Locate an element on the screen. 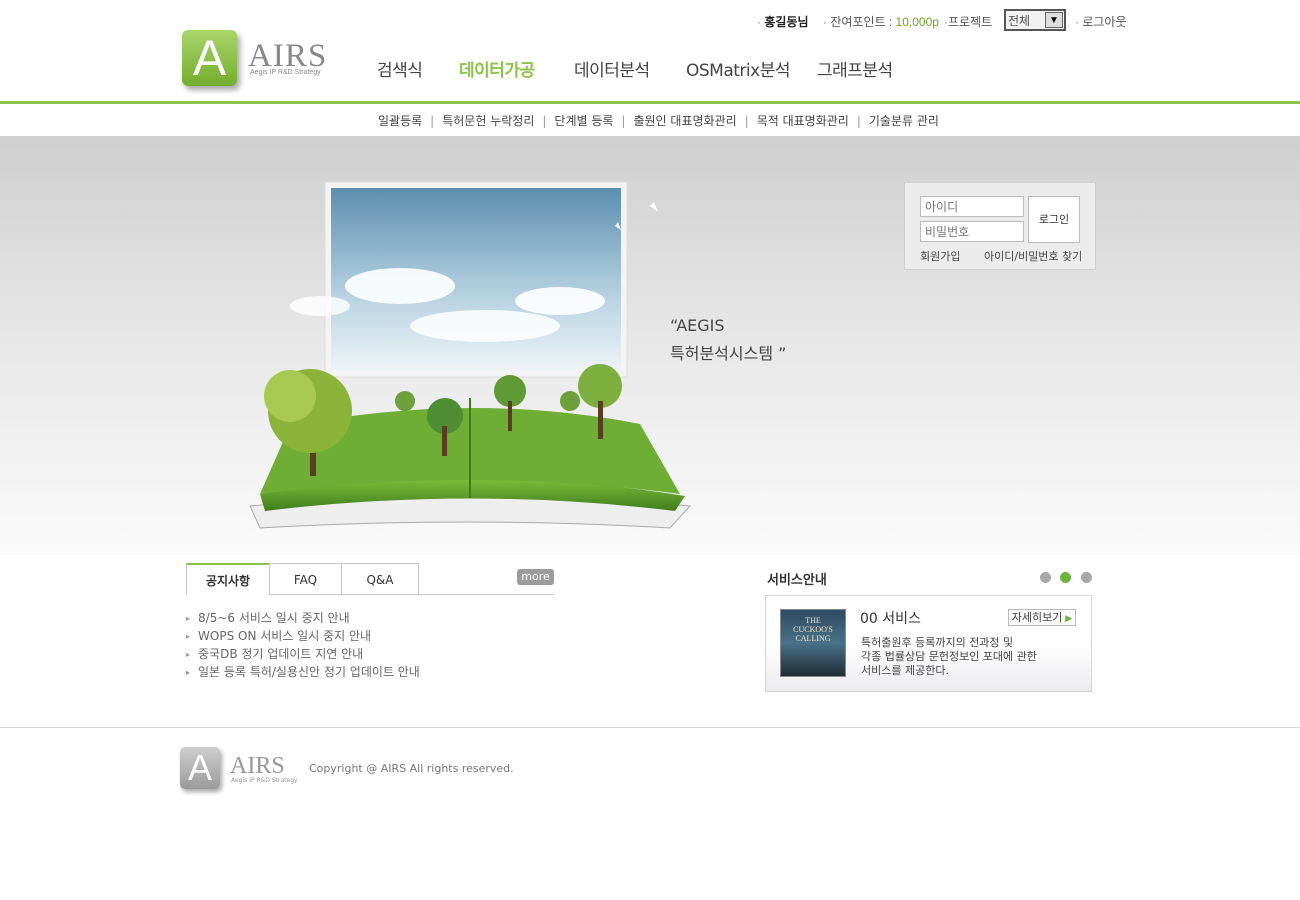 Image resolution: width=1300 pixels, height=900 pixels. nav-data-analysis: 데이터분석 is located at coordinates (612, 68).